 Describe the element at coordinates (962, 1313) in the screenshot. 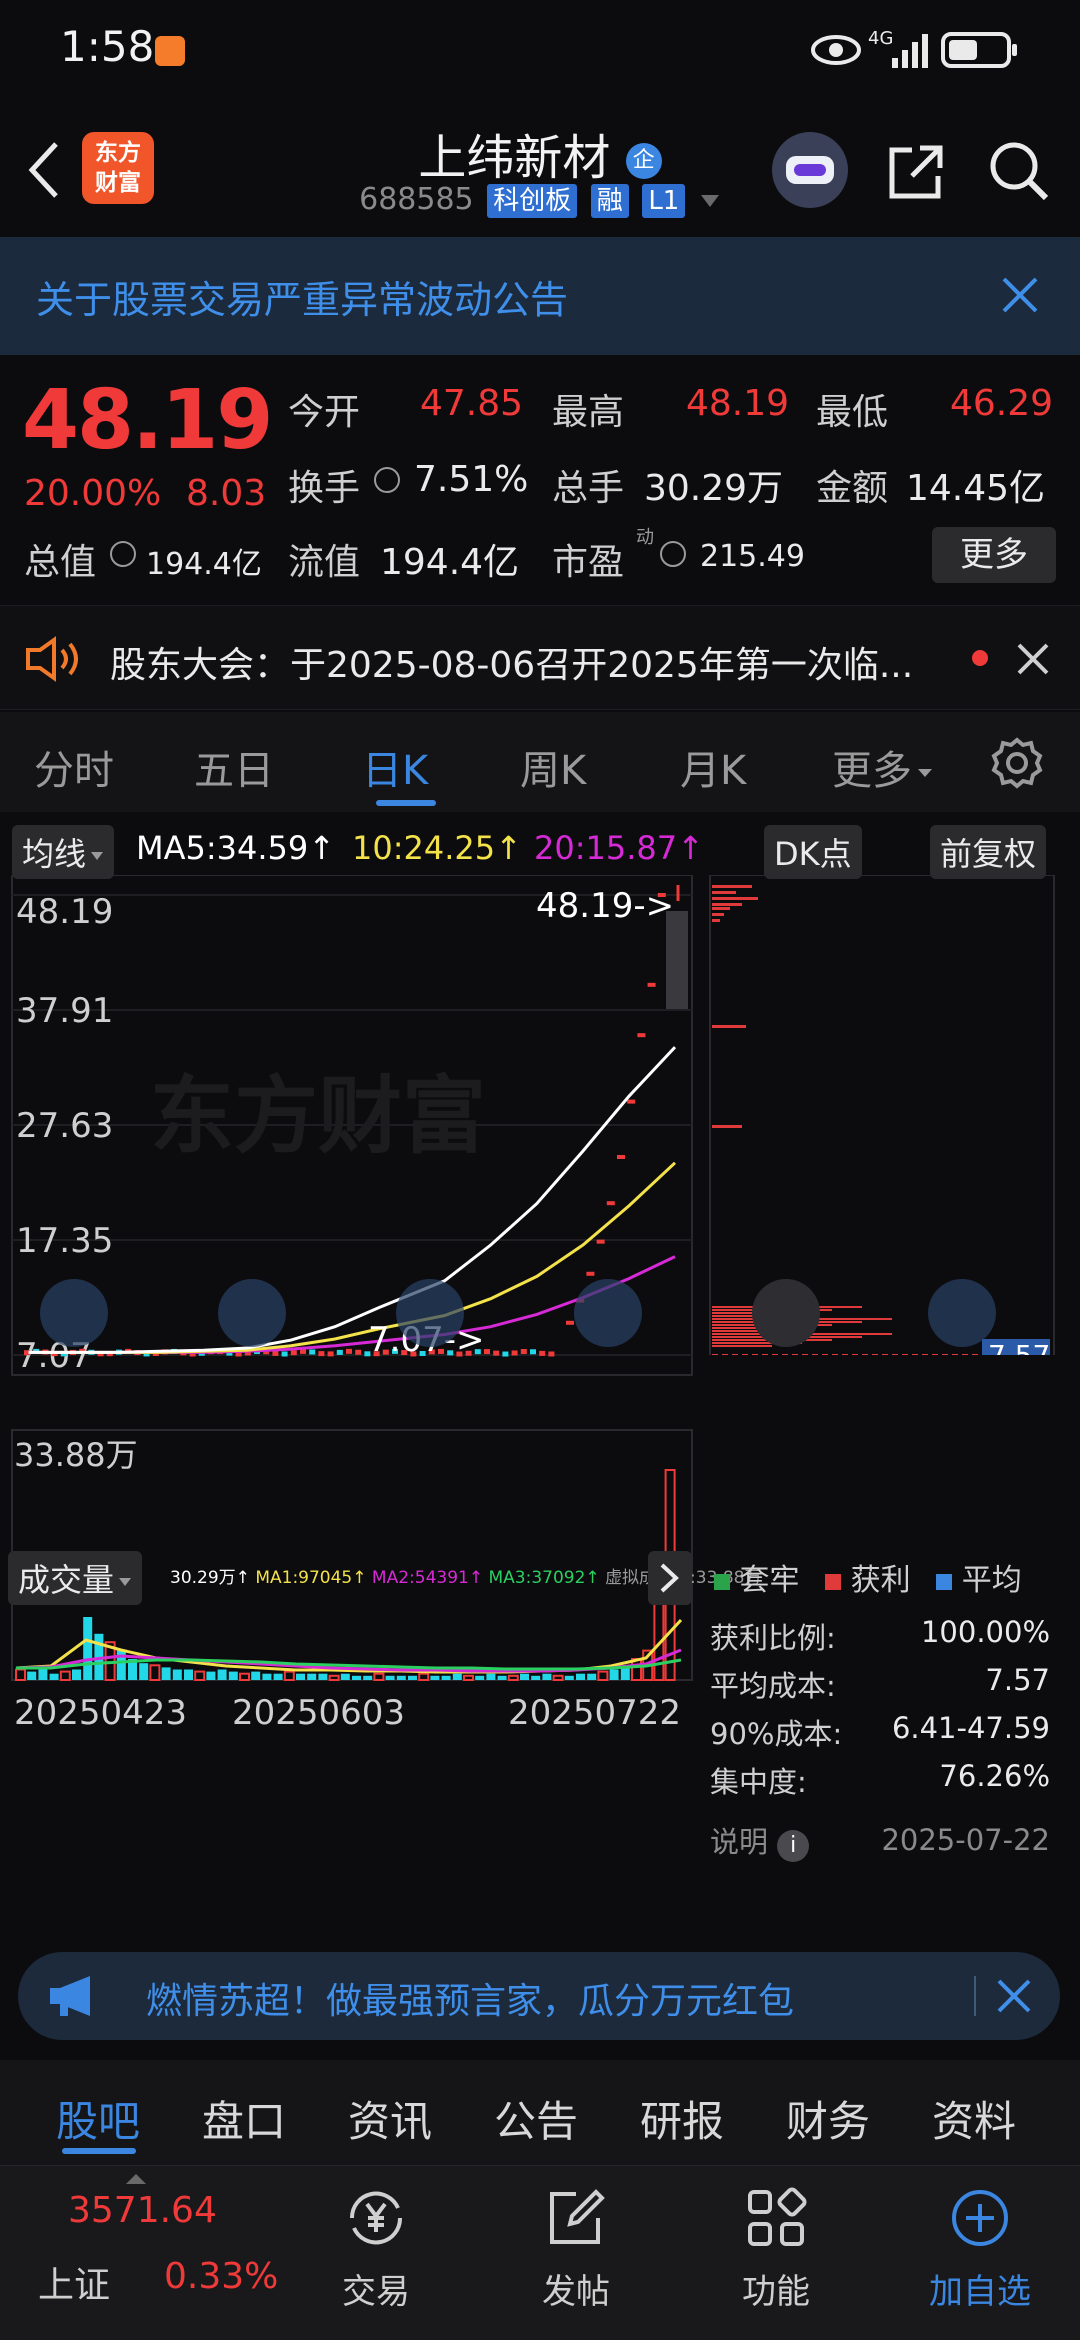

I see `expand-icon` at that location.